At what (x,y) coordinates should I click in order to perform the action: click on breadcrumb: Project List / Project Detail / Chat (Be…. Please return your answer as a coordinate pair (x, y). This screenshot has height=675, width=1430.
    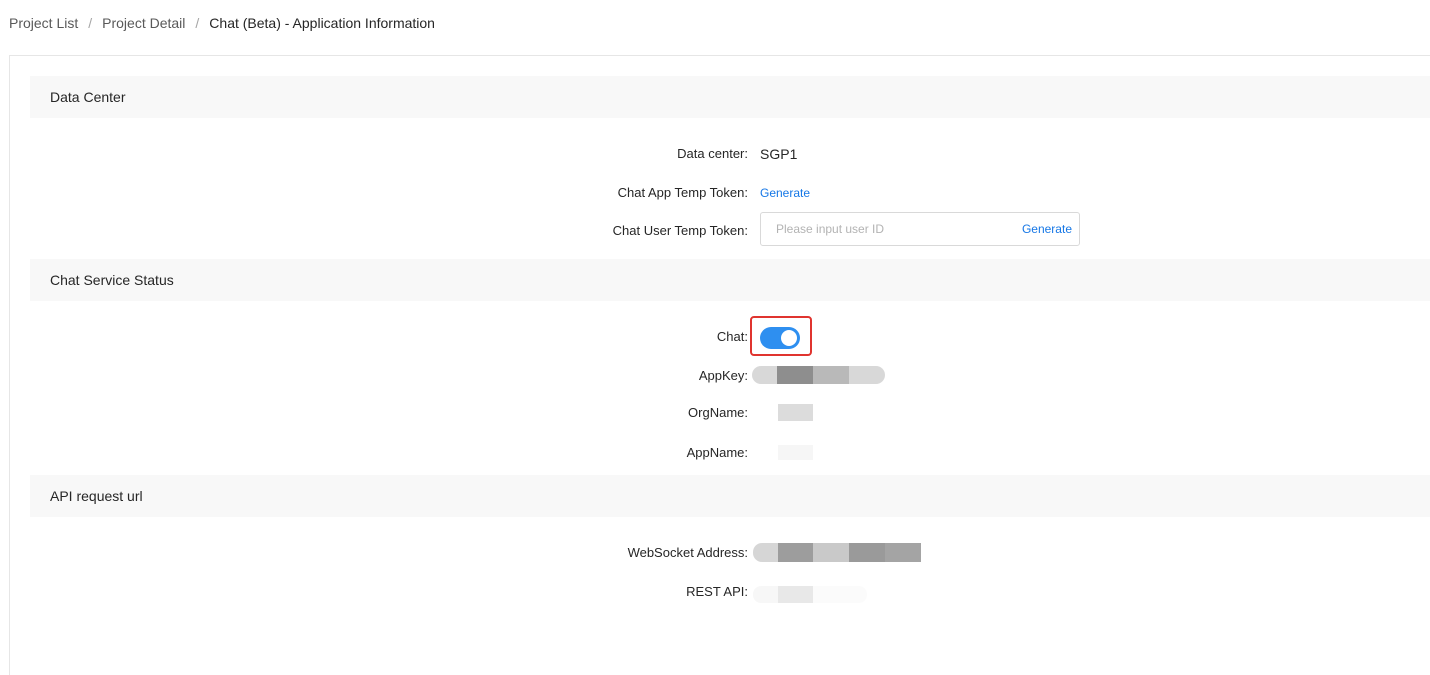
    Looking at the image, I should click on (222, 23).